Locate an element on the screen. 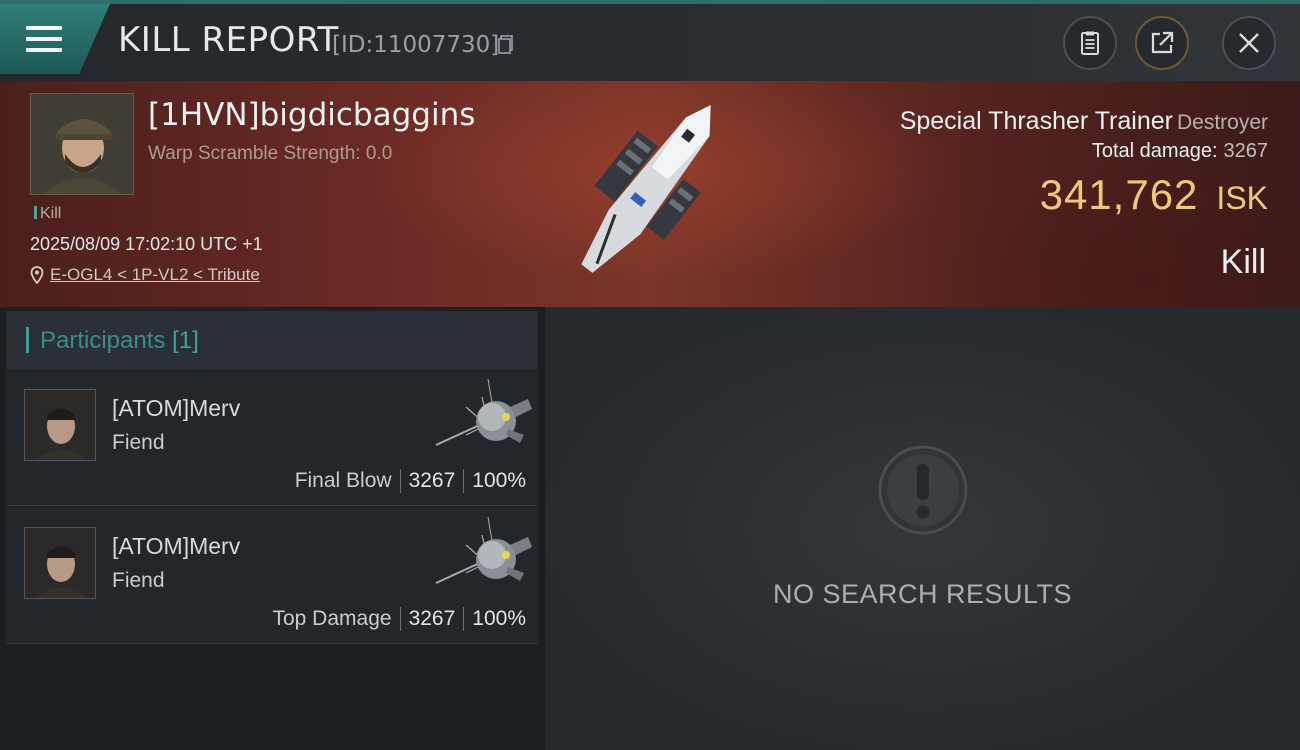 This screenshot has height=750, width=1300. isk-value: 341,762 is located at coordinates (1119, 194).